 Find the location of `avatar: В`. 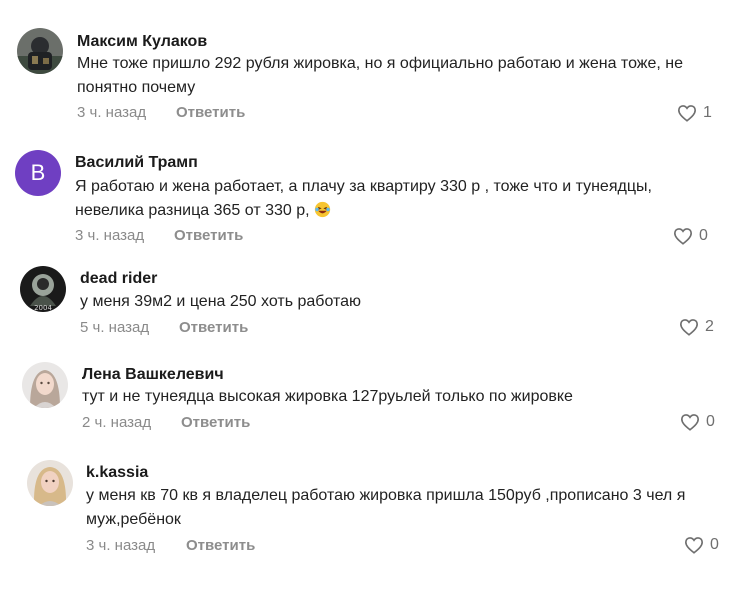

avatar: В is located at coordinates (38, 173).